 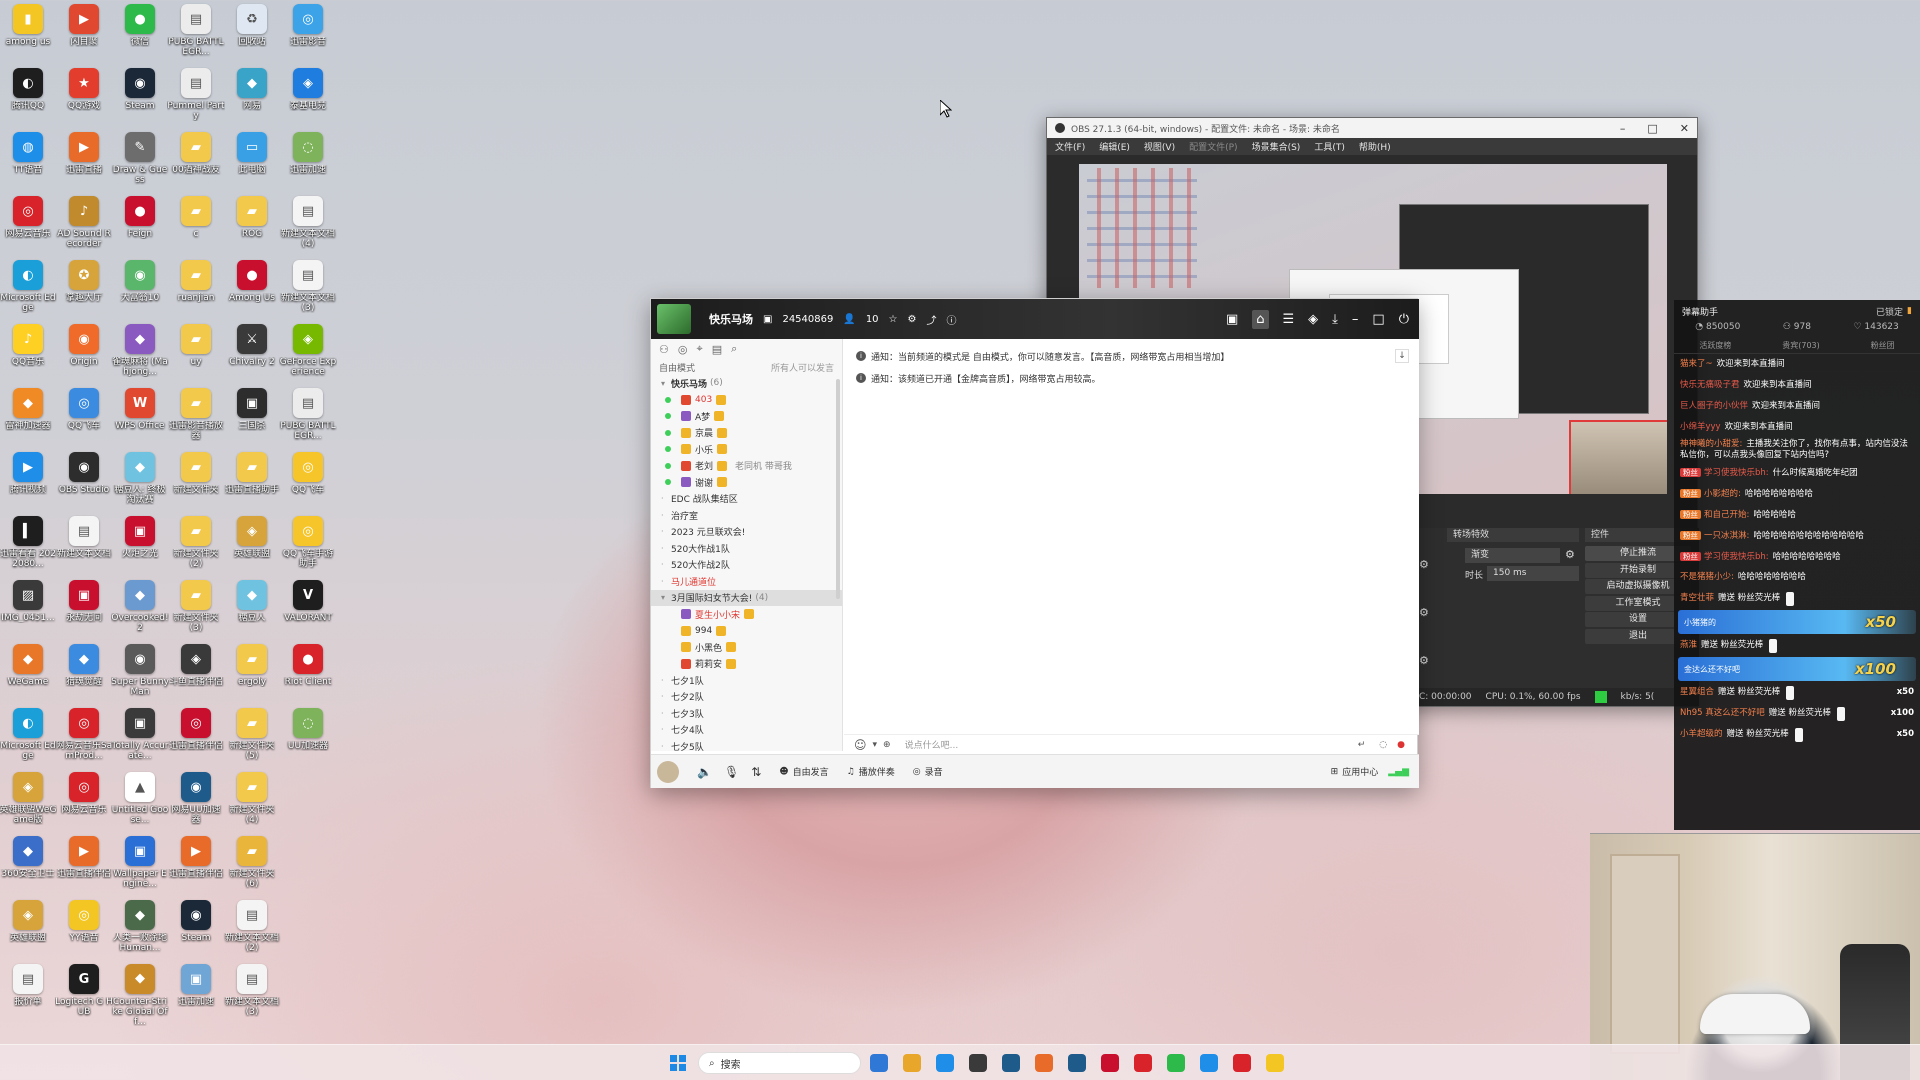 I want to click on member-item: 夏生小小宋, so click(x=746, y=614).